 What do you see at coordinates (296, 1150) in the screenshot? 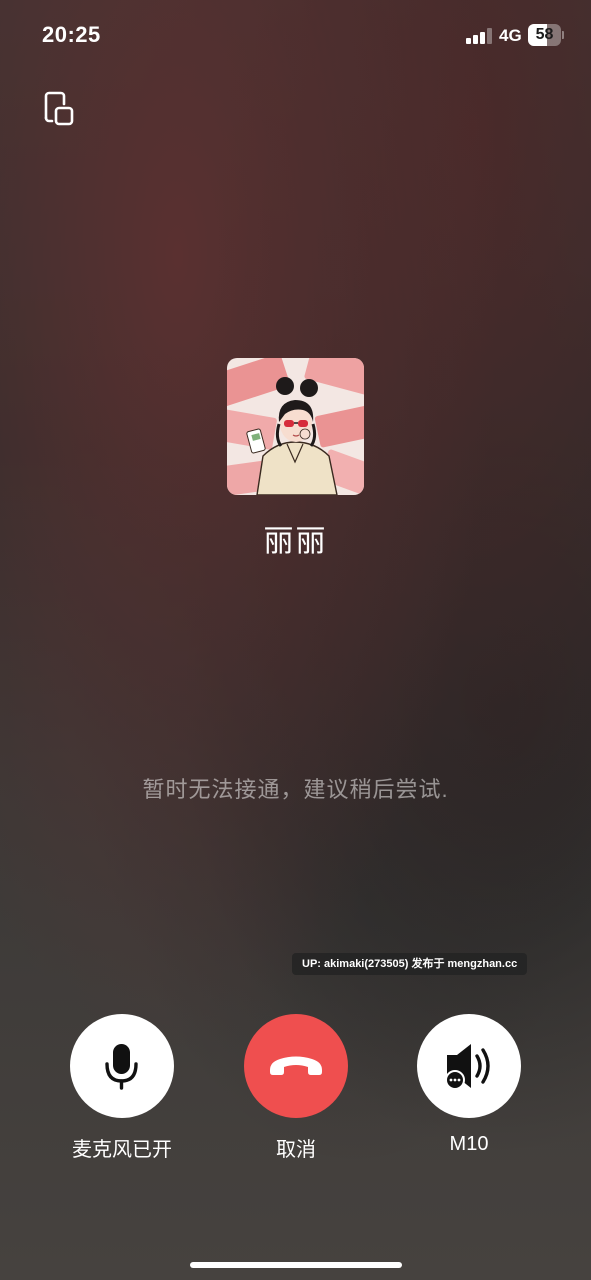
I see `cancel-label: 取消` at bounding box center [296, 1150].